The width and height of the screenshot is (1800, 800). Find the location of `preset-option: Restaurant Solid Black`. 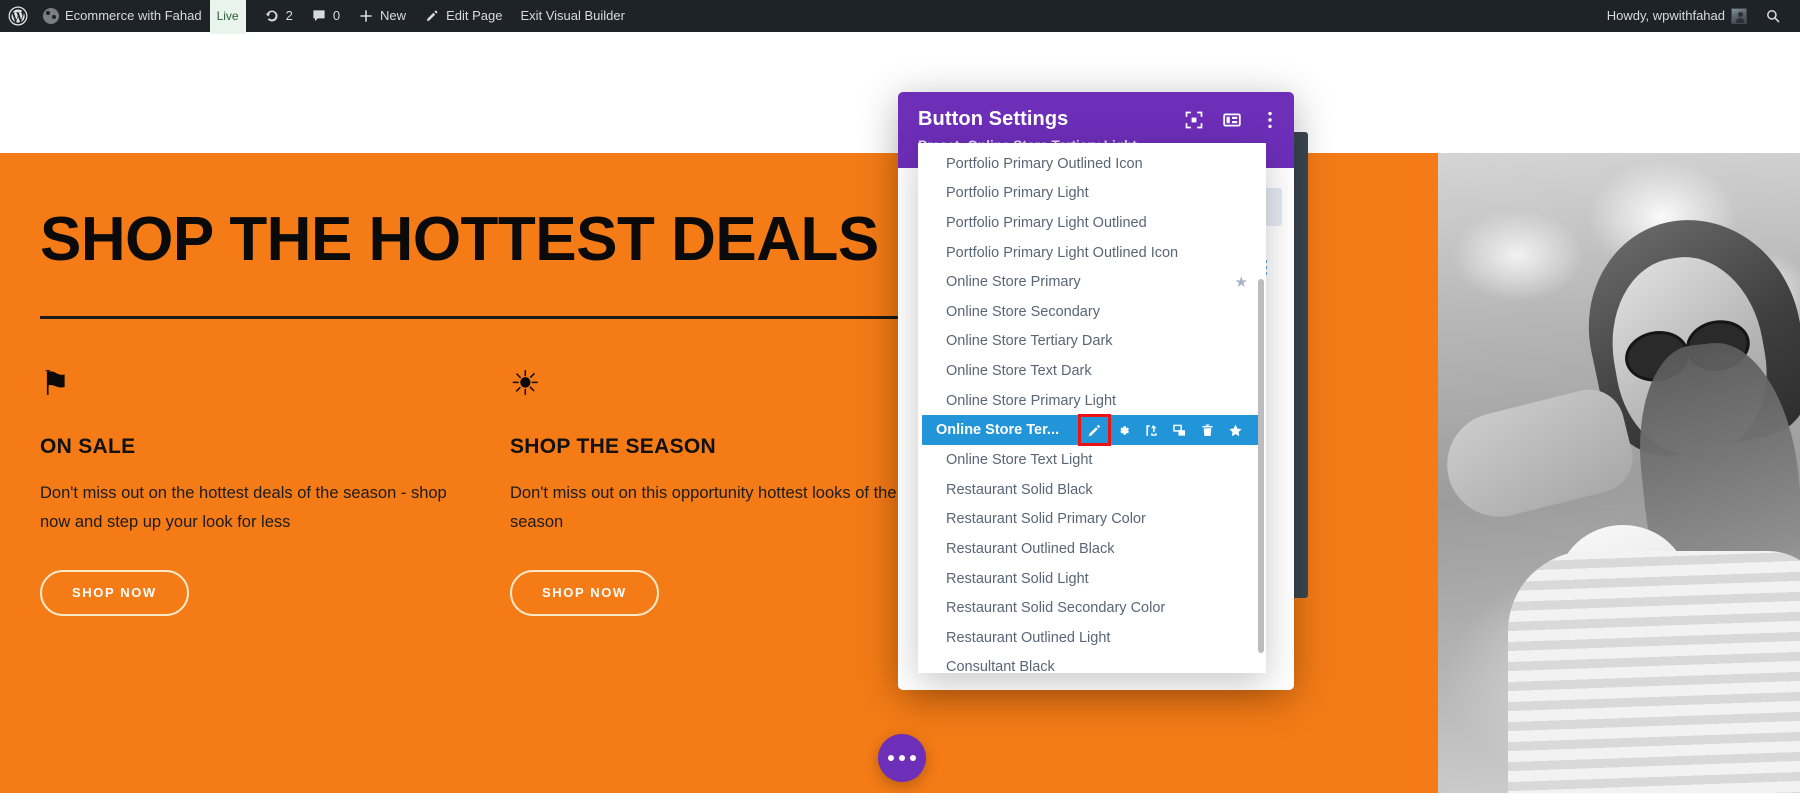

preset-option: Restaurant Solid Black is located at coordinates (1092, 490).